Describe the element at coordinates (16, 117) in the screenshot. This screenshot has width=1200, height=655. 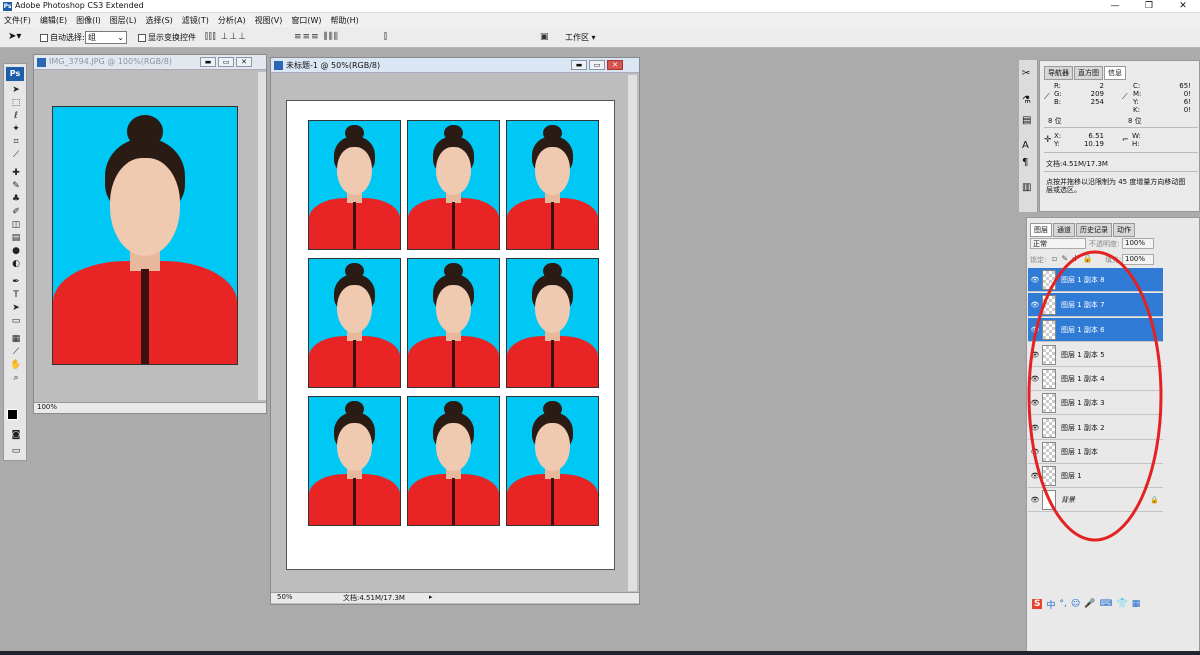
I see `lasso-tool-icon: ℓ` at that location.